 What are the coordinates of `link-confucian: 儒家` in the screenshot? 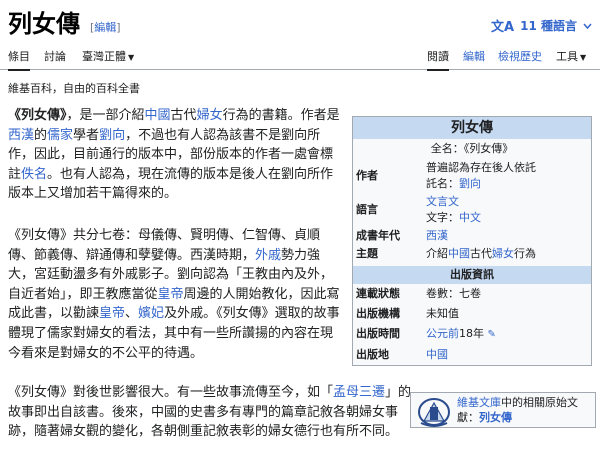 It's located at (60, 135).